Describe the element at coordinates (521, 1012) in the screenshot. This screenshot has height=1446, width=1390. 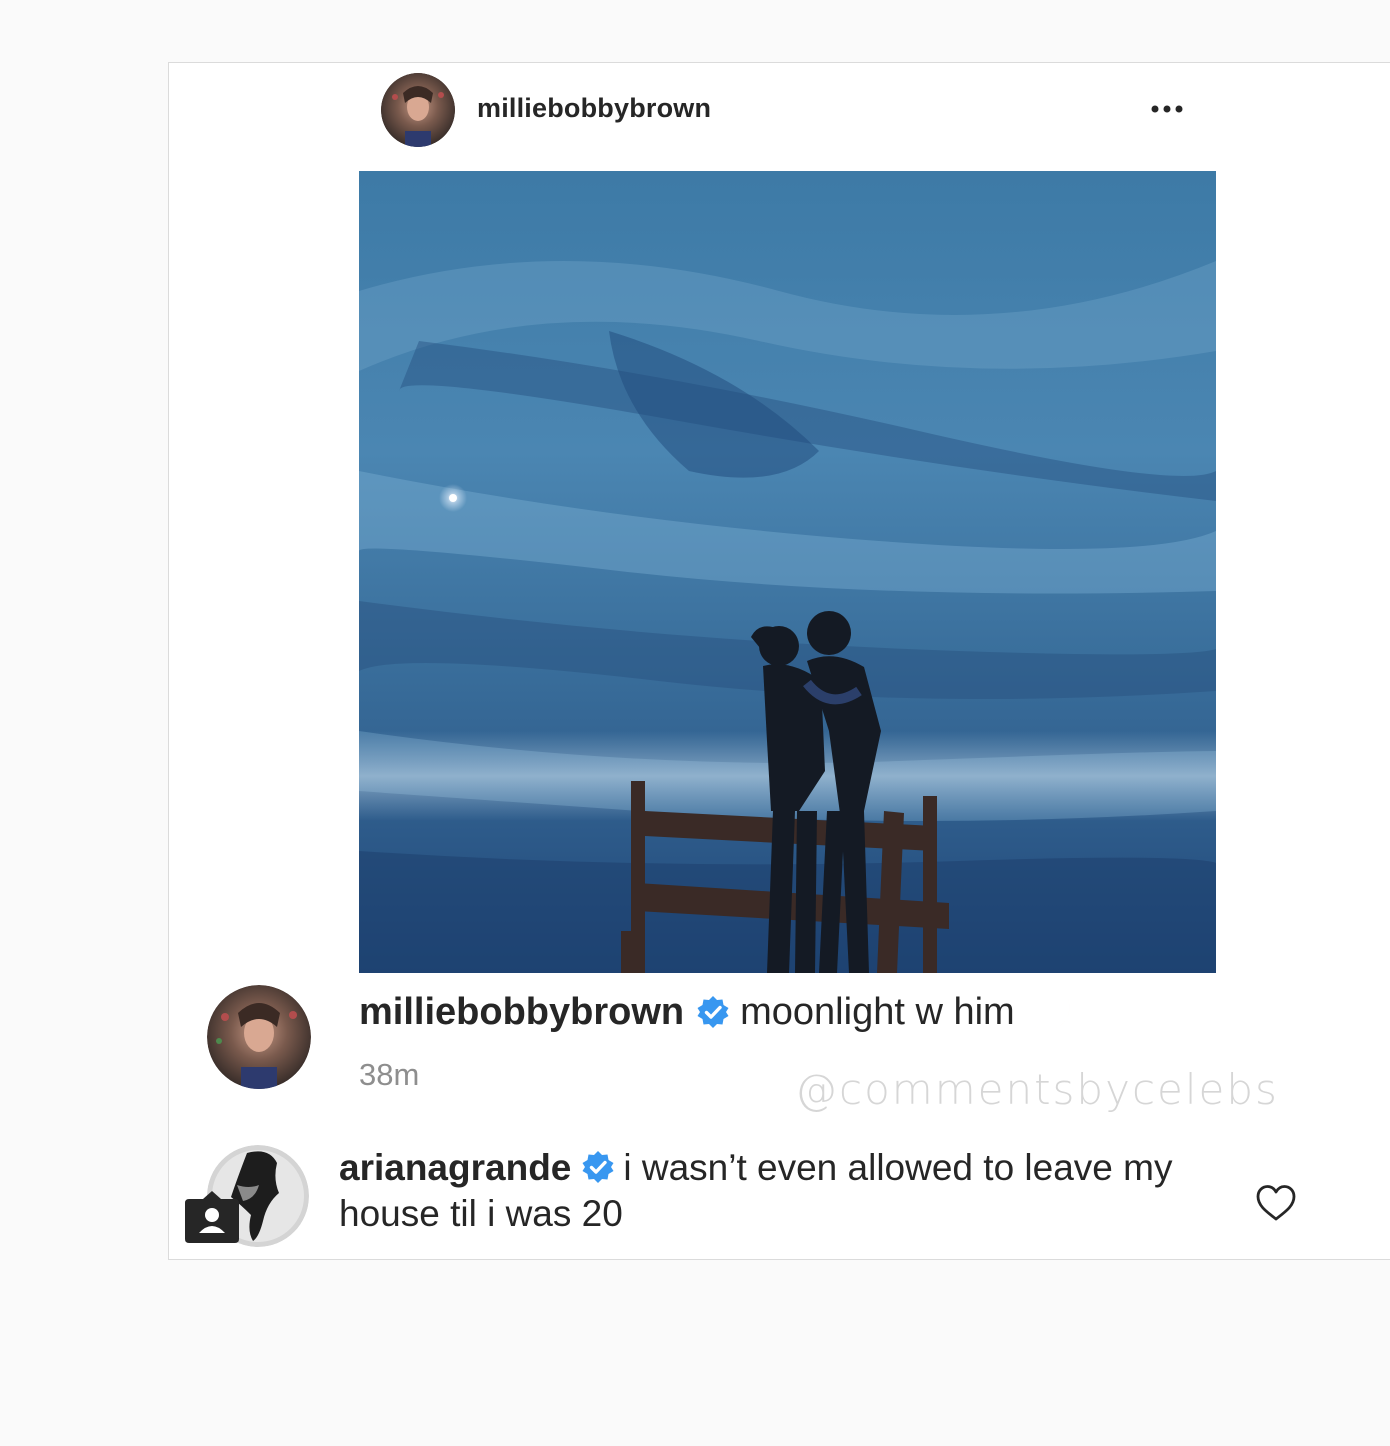
I see `caption-username: milliebobbybrown` at that location.